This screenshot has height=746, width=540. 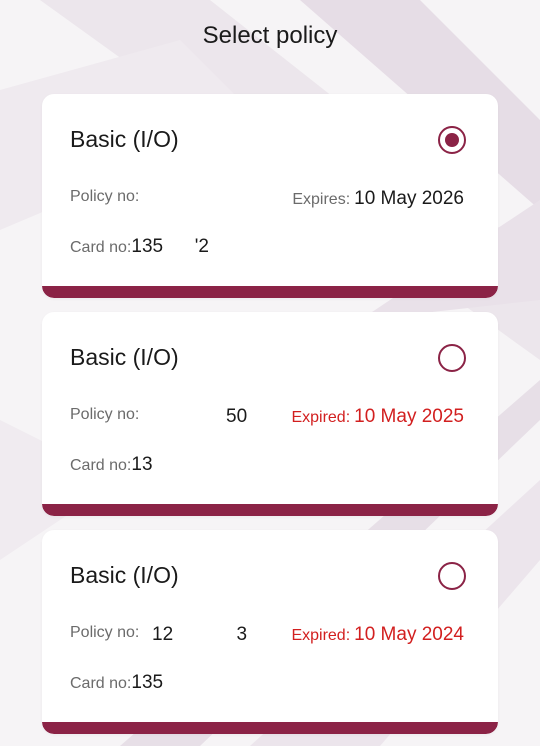 I want to click on card-number-row: Card no:13, so click(x=111, y=465).